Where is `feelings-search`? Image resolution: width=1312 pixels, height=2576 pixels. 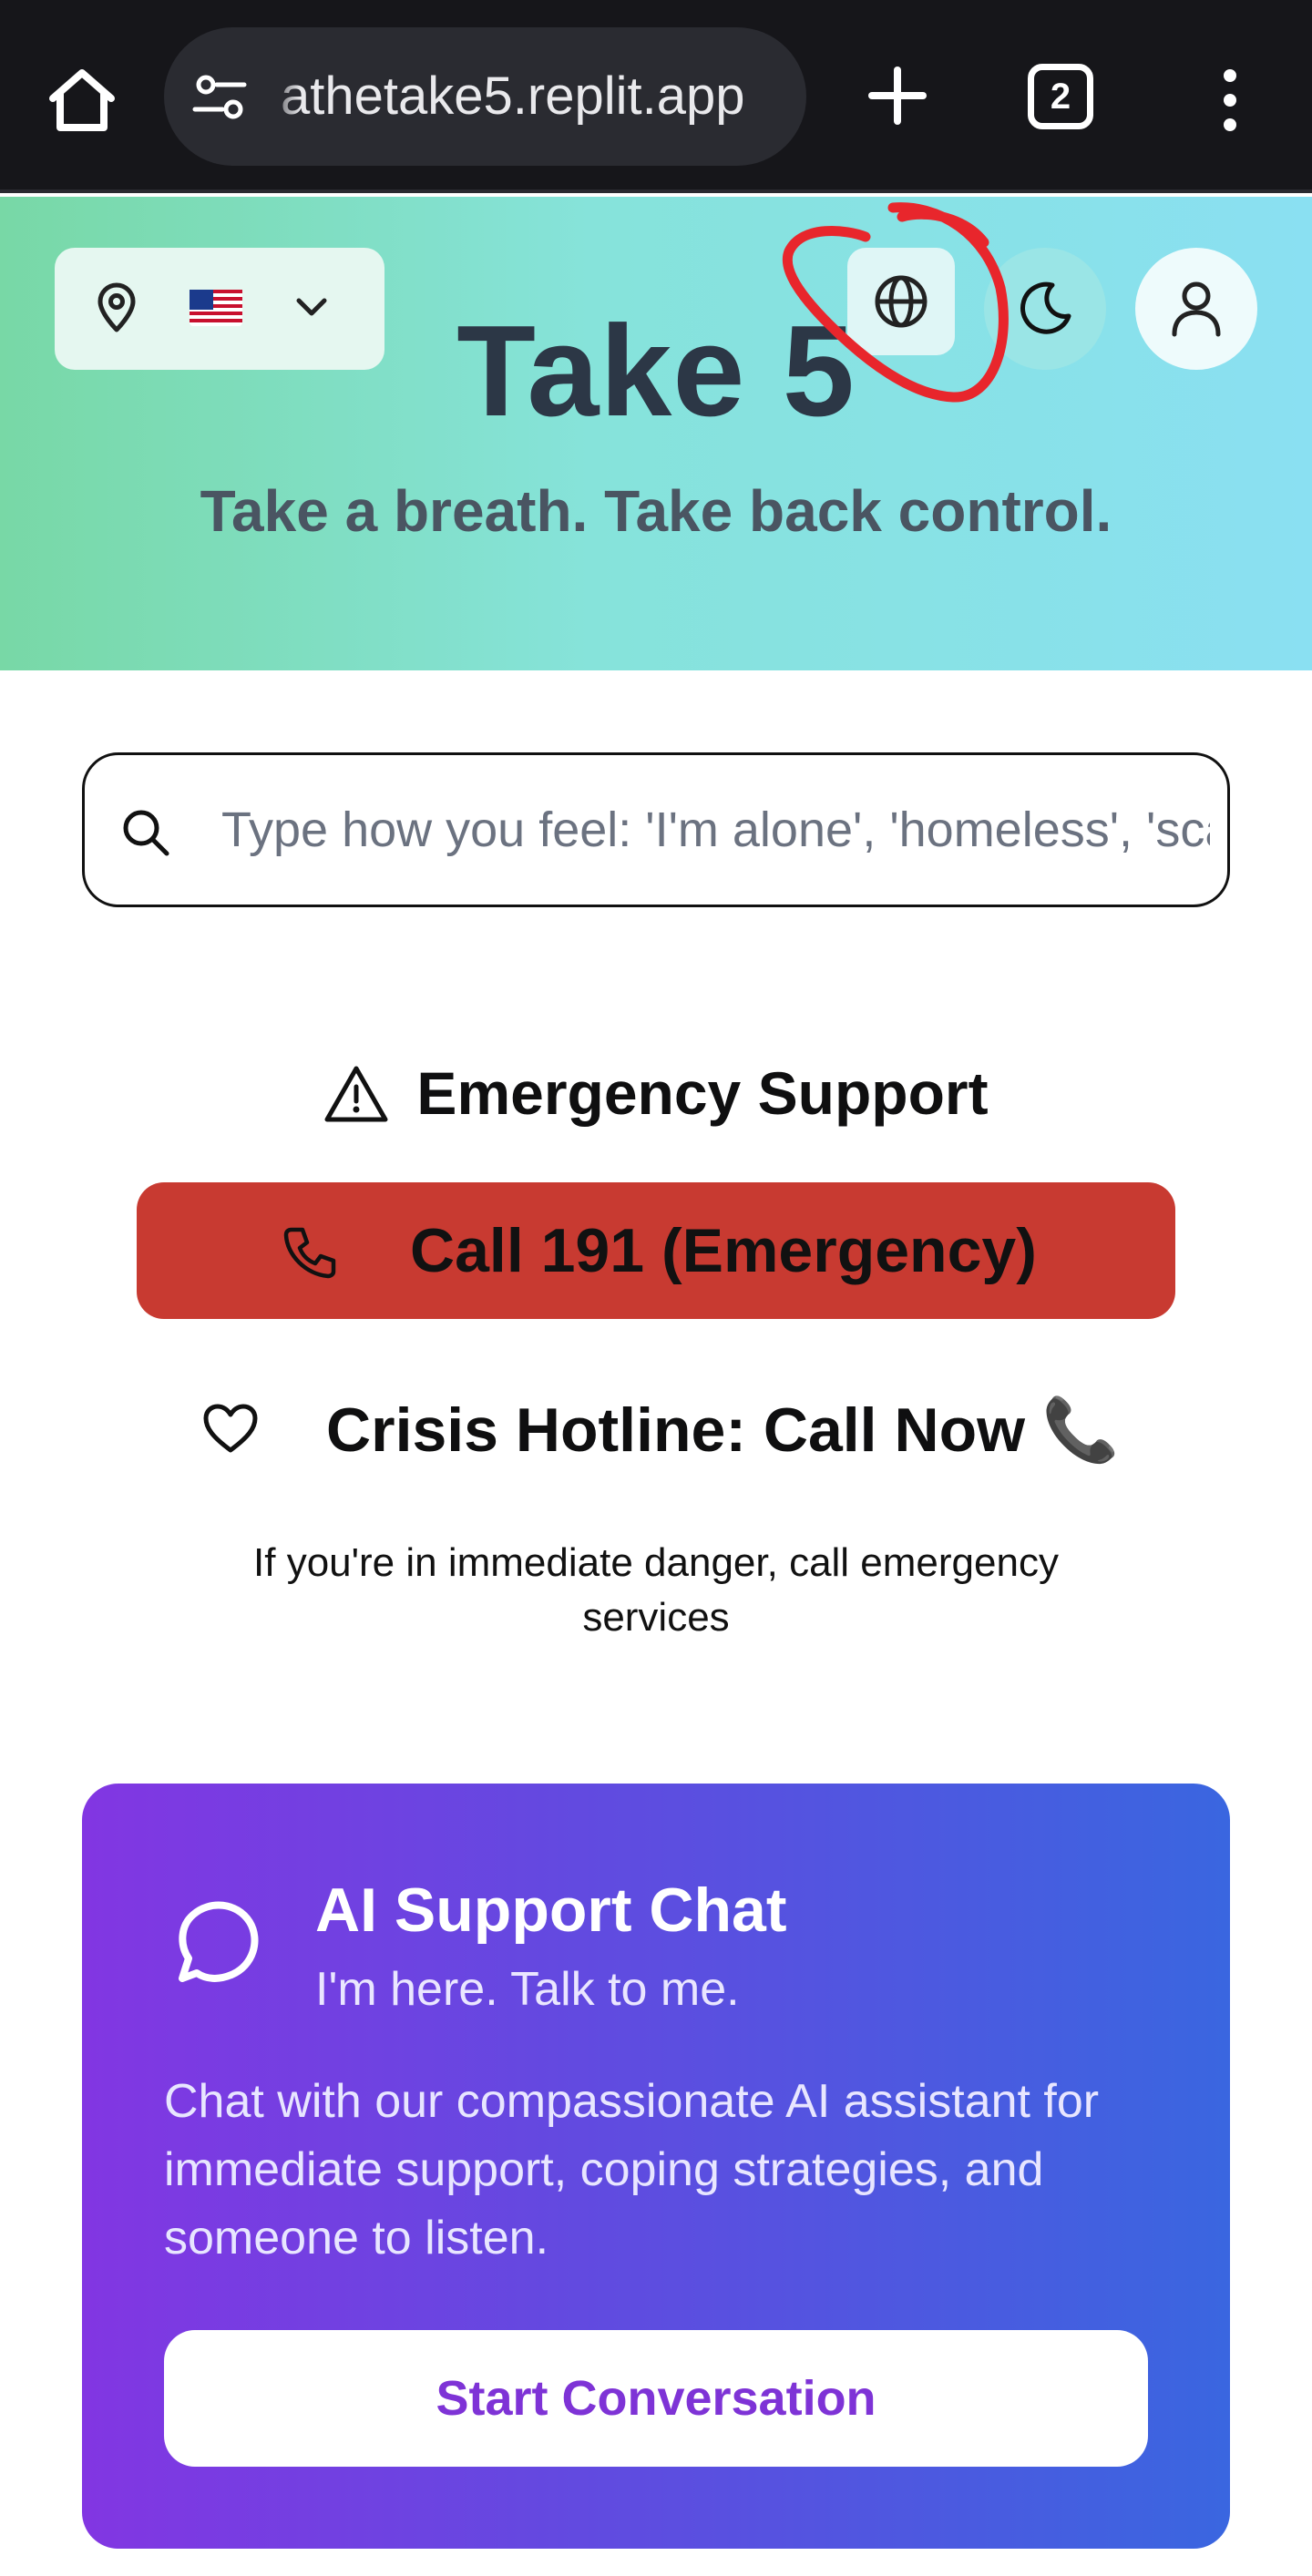
feelings-search is located at coordinates (656, 829).